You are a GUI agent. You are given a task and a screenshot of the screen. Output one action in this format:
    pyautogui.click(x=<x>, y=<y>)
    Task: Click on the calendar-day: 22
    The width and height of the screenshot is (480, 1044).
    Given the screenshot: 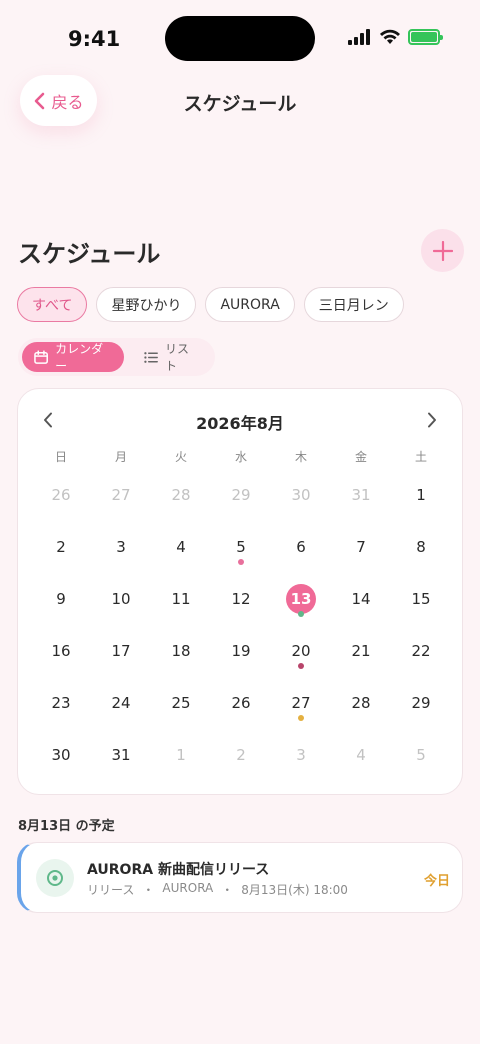 What is the action you would take?
    pyautogui.click(x=421, y=651)
    